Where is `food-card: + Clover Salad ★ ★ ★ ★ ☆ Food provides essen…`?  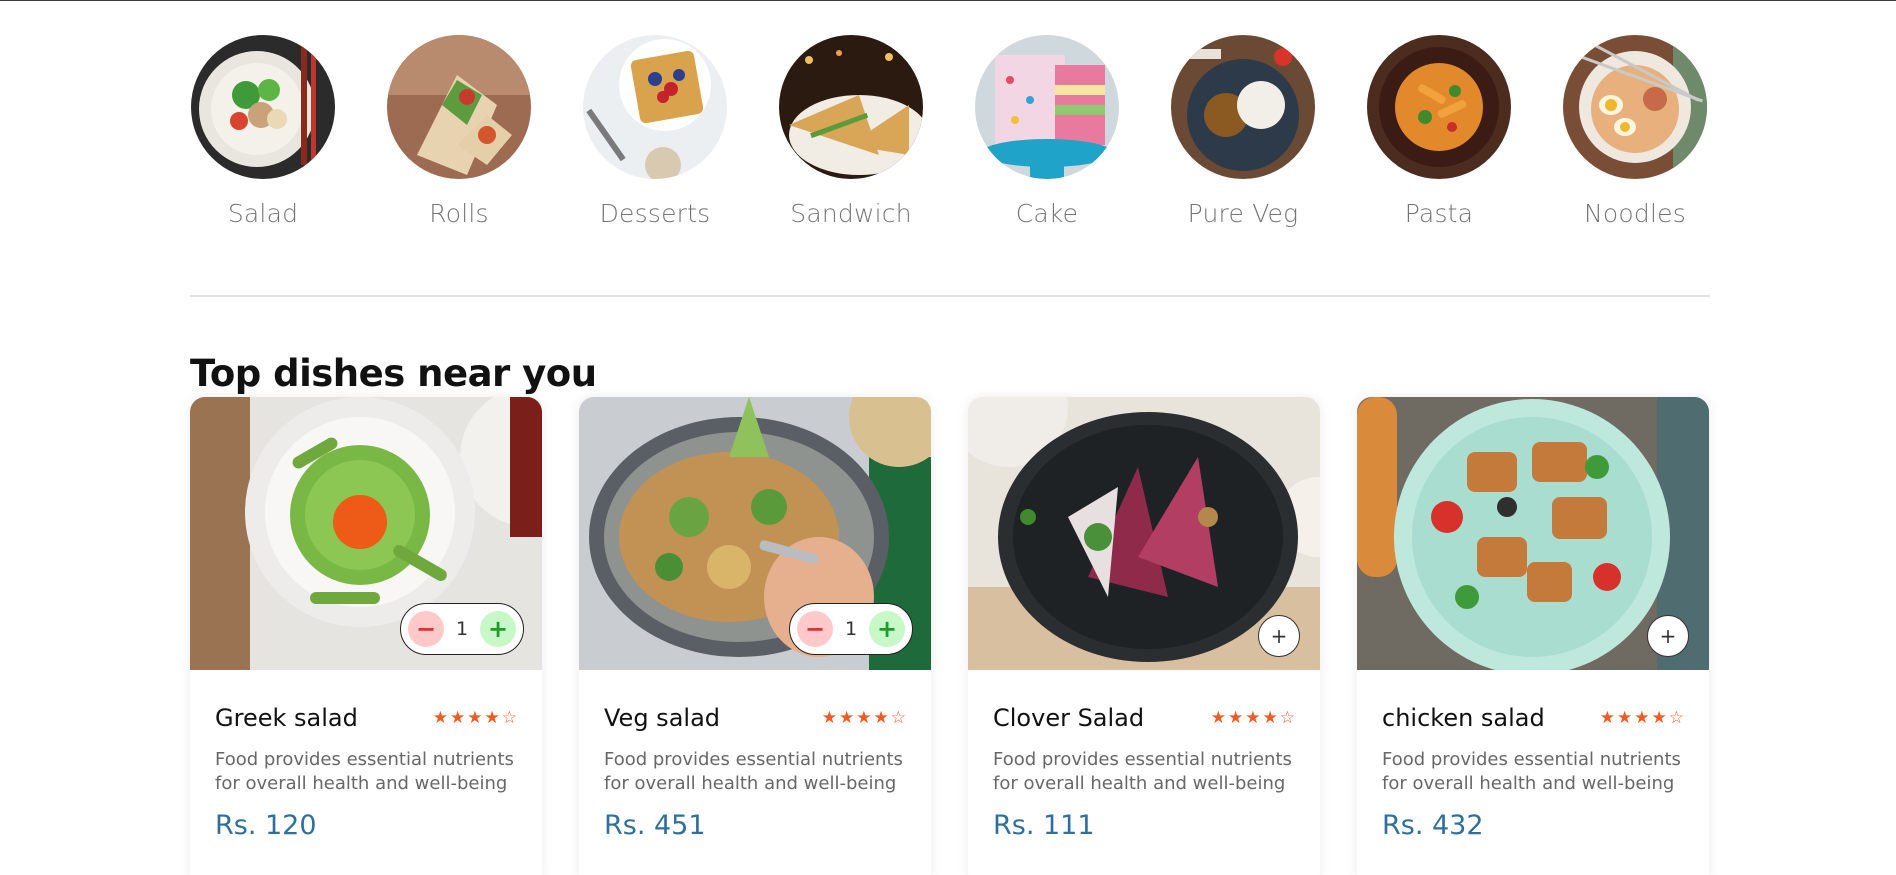 food-card: + Clover Salad ★ ★ ★ ★ ☆ Food provides essen… is located at coordinates (1144, 636).